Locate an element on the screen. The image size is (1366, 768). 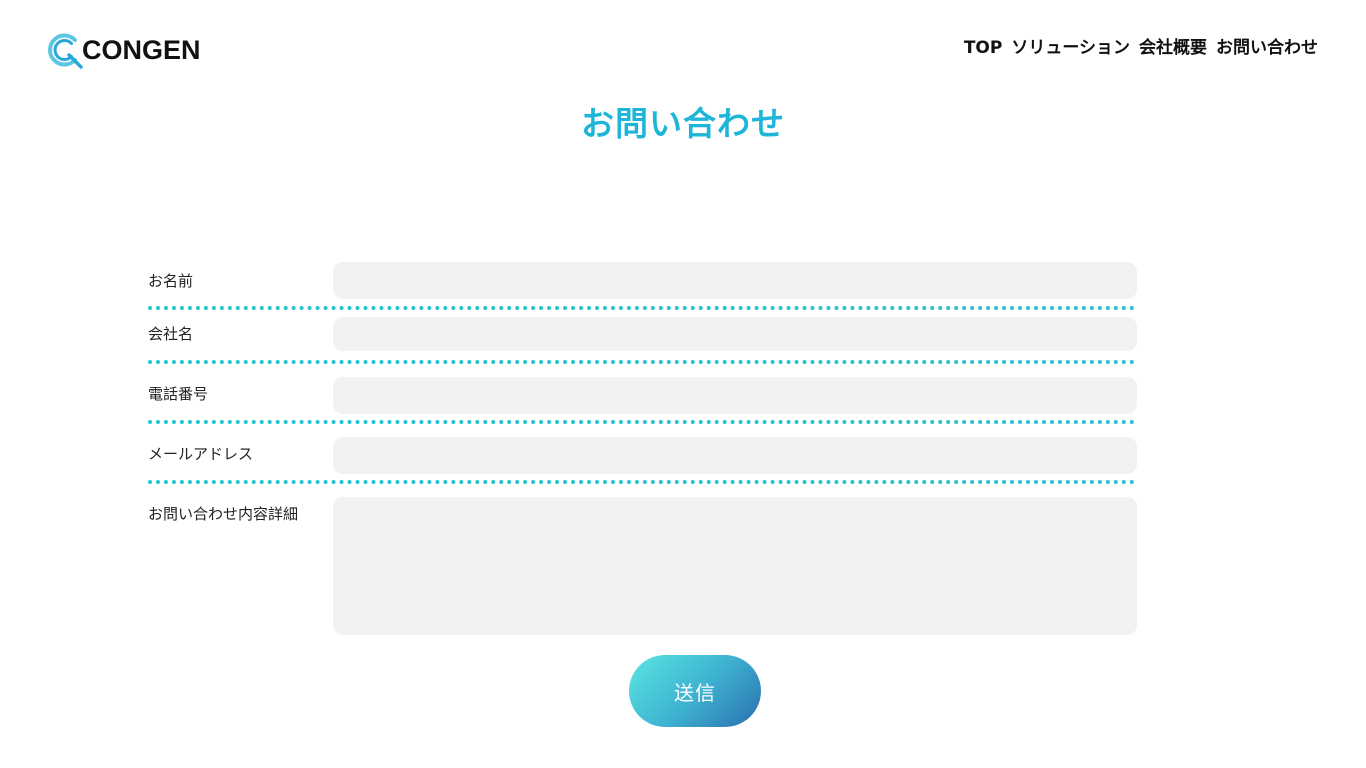
congen-logo-icon is located at coordinates (65, 51).